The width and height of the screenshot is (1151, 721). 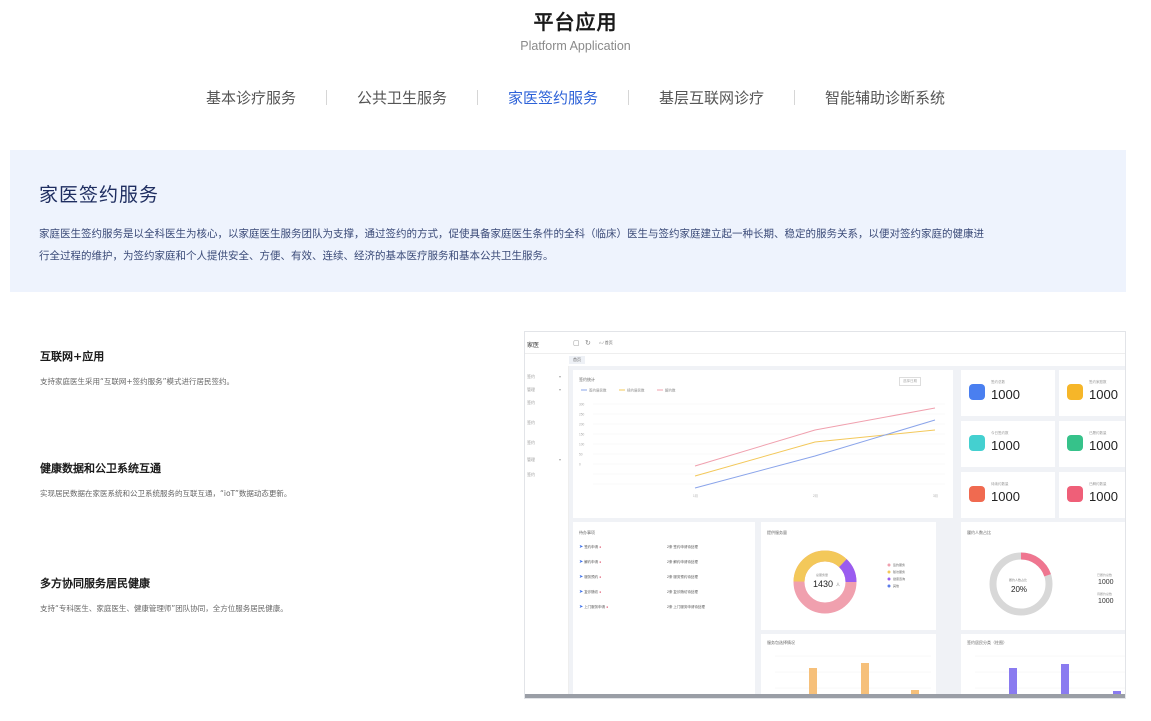 What do you see at coordinates (251, 97) in the screenshot?
I see `tab-basic-diagnosis: 基本诊疗服务` at bounding box center [251, 97].